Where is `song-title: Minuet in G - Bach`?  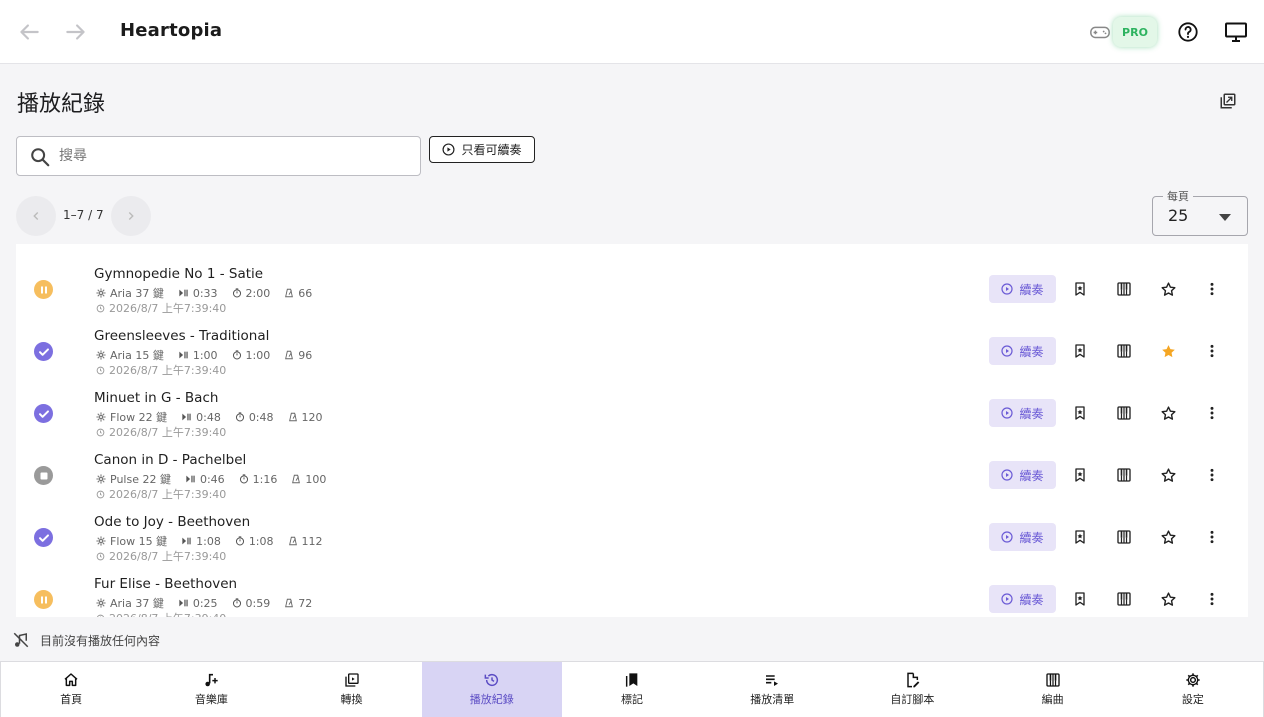 song-title: Minuet in G - Bach is located at coordinates (156, 398).